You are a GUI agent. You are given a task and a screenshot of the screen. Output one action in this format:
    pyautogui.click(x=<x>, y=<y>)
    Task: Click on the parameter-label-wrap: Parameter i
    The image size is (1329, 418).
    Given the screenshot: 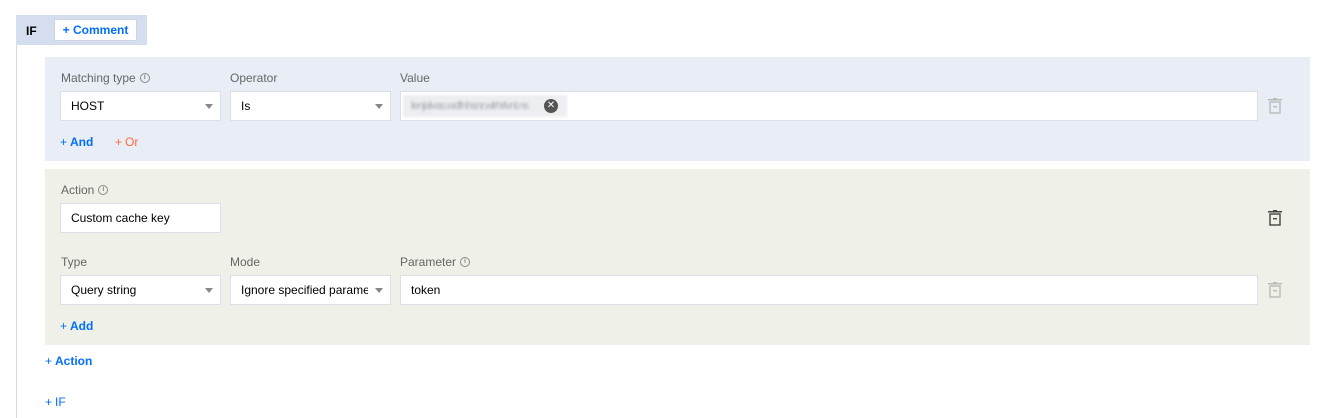 What is the action you would take?
    pyautogui.click(x=435, y=262)
    